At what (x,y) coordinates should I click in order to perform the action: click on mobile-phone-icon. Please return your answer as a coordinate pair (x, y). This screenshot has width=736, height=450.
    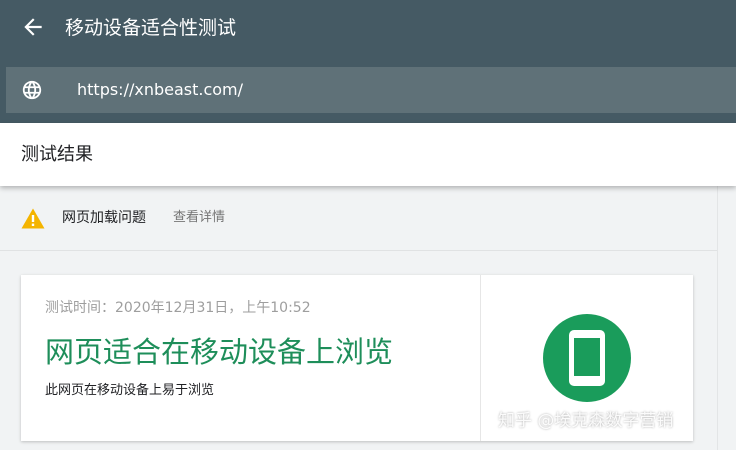
    Looking at the image, I should click on (587, 358).